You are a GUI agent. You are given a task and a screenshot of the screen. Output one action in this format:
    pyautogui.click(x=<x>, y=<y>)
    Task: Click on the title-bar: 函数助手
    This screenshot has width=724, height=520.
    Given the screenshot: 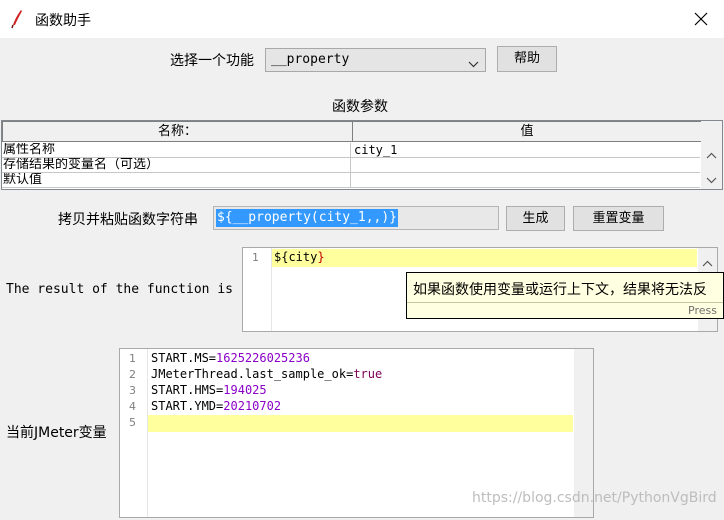 What is the action you would take?
    pyautogui.click(x=362, y=19)
    